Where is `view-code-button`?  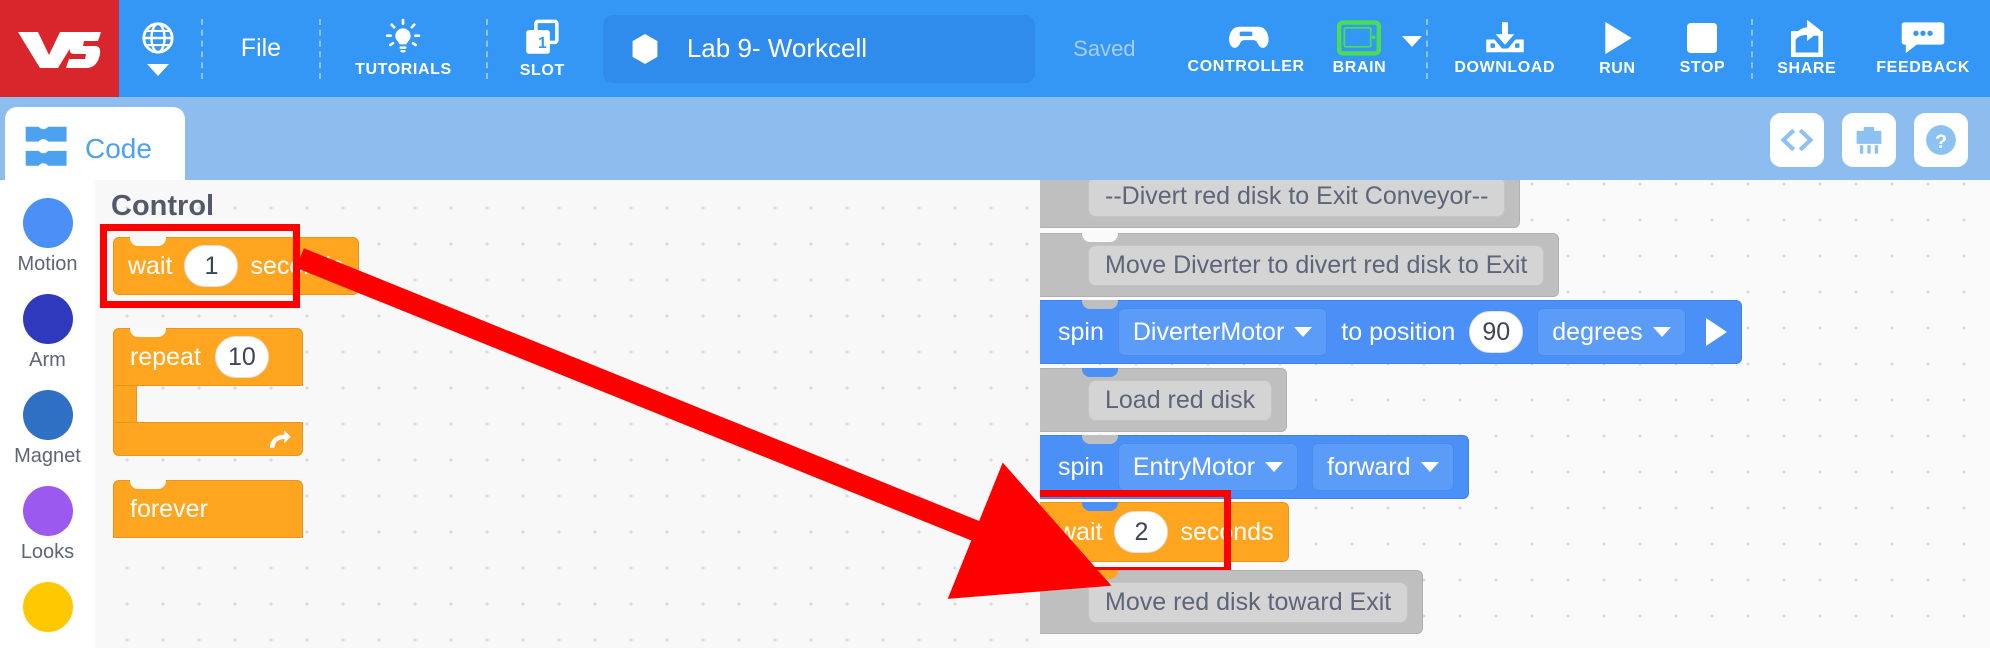
view-code-button is located at coordinates (1797, 140).